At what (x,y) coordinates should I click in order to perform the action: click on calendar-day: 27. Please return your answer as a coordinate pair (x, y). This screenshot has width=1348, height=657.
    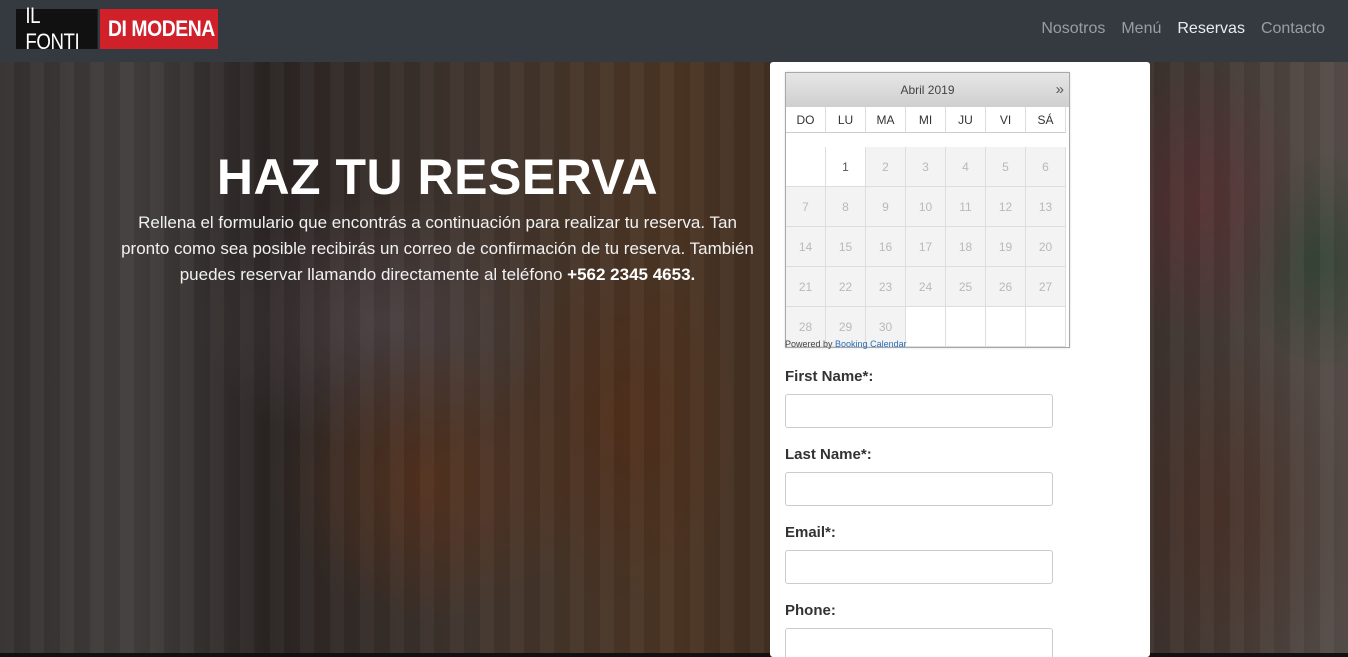
    Looking at the image, I should click on (1046, 287).